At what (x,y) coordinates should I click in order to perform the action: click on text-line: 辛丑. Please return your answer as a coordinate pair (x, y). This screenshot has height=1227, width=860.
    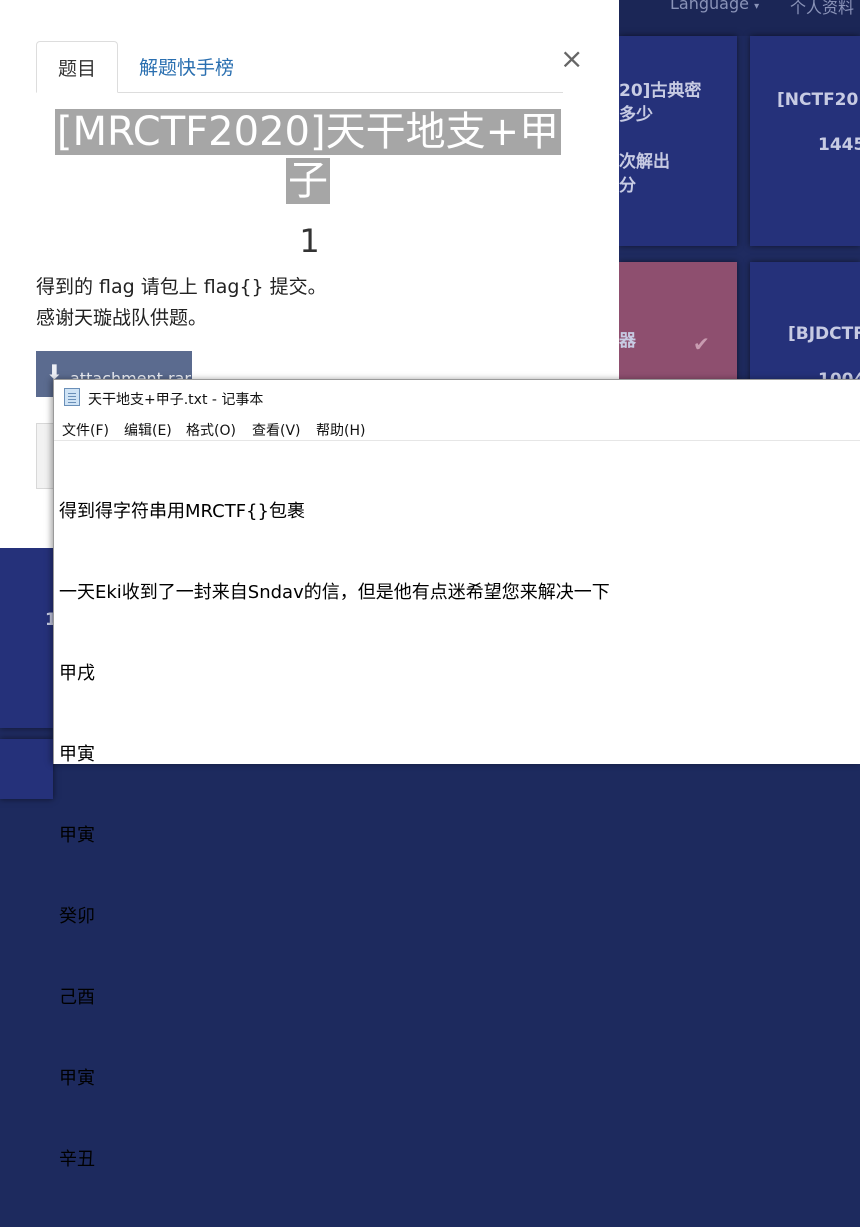
    Looking at the image, I should click on (77, 1159).